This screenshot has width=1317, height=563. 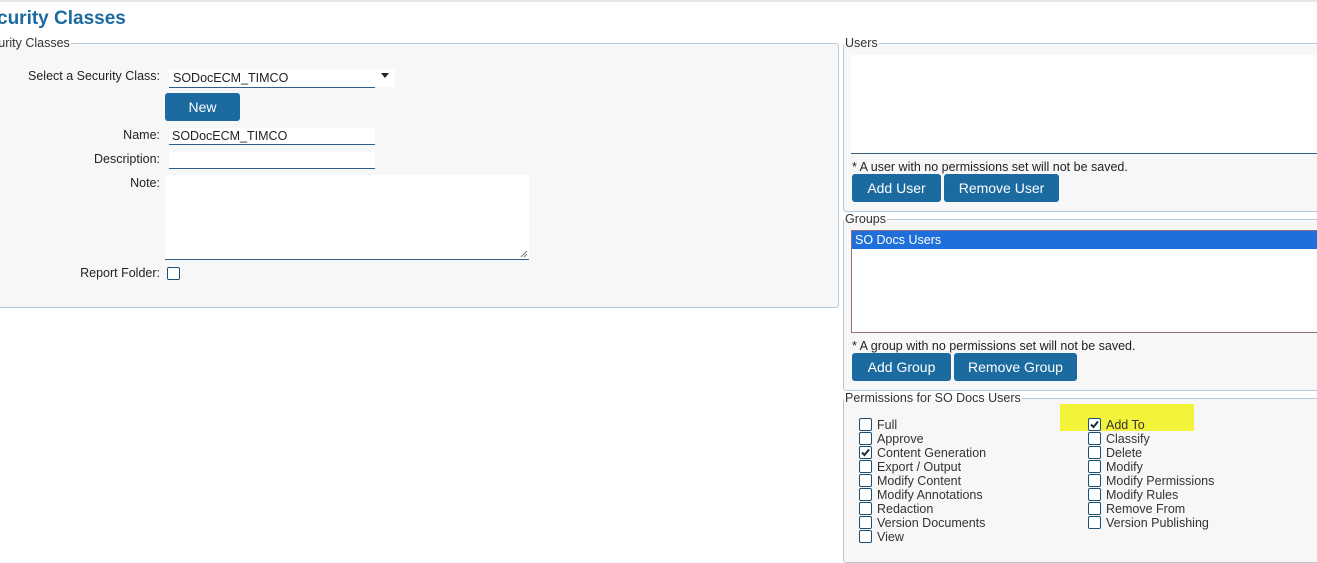 What do you see at coordinates (896, 188) in the screenshot?
I see `add-user-button: Add User` at bounding box center [896, 188].